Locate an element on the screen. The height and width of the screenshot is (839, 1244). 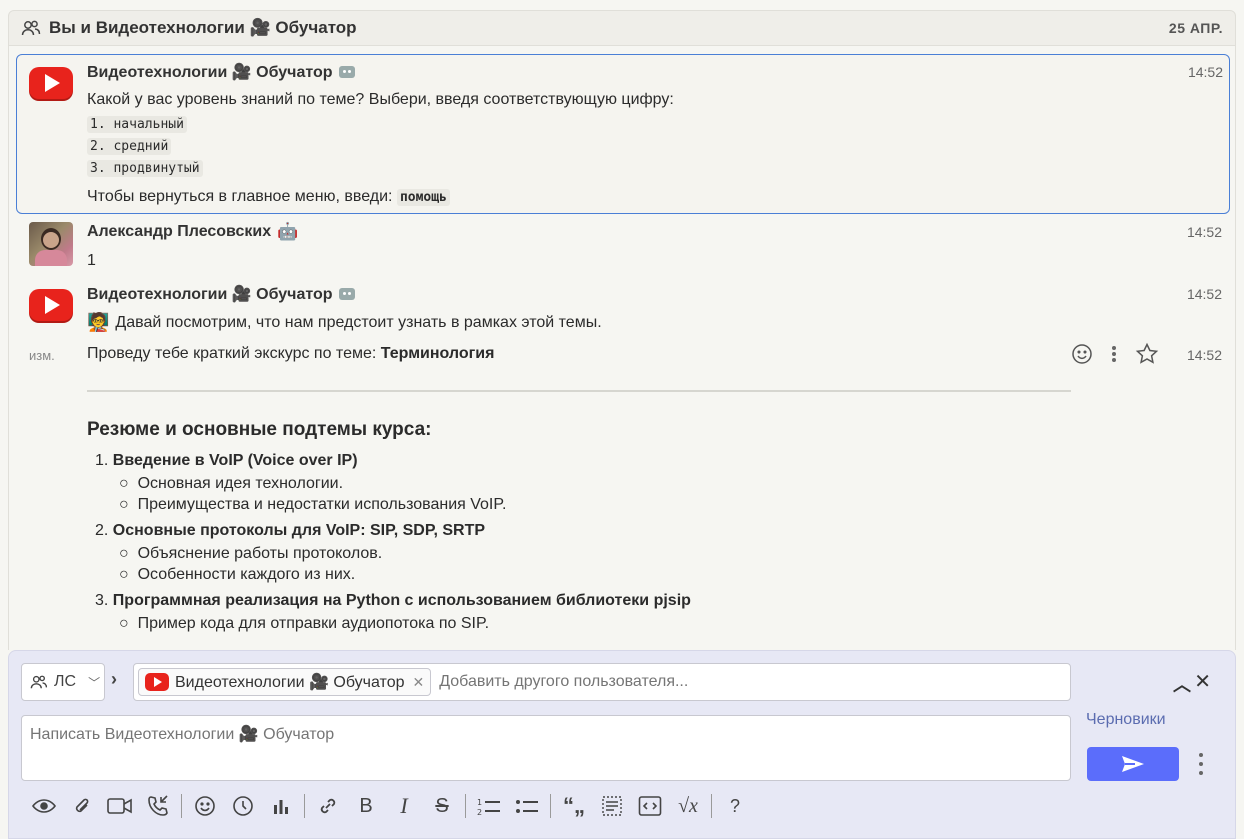
person-icon is located at coordinates (39, 682).